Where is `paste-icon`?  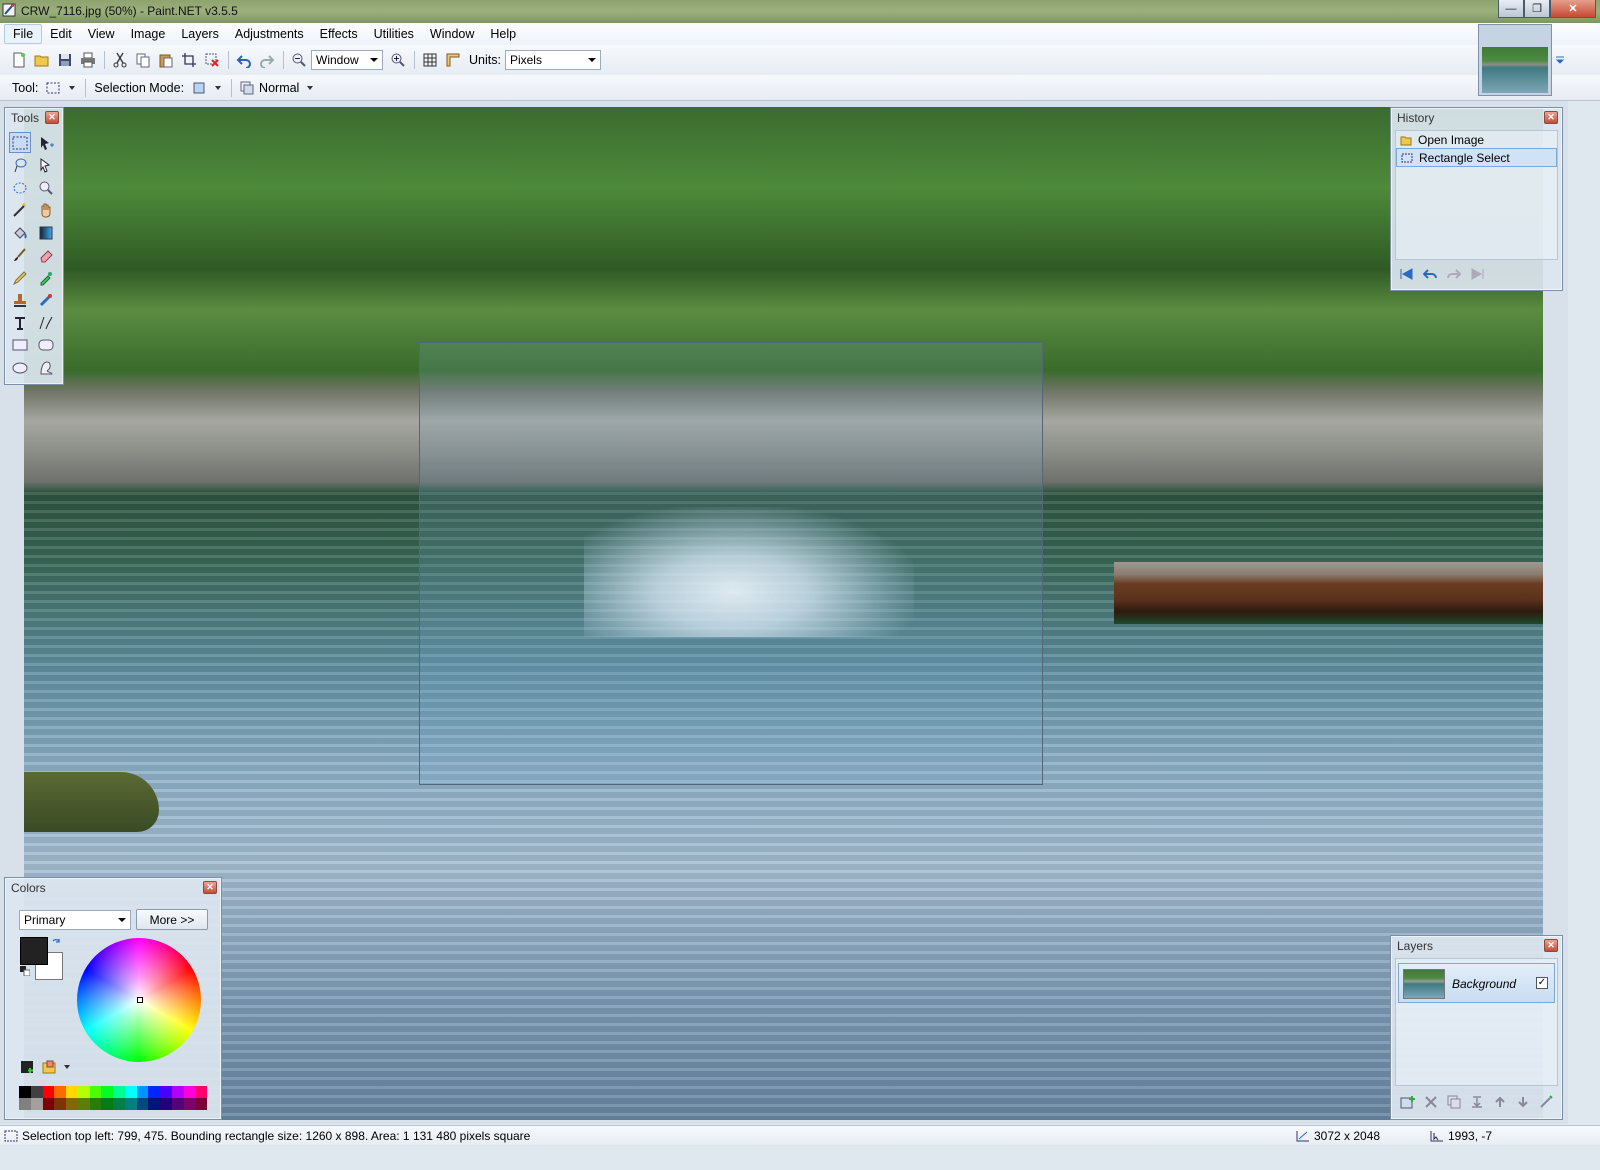
paste-icon is located at coordinates (166, 60).